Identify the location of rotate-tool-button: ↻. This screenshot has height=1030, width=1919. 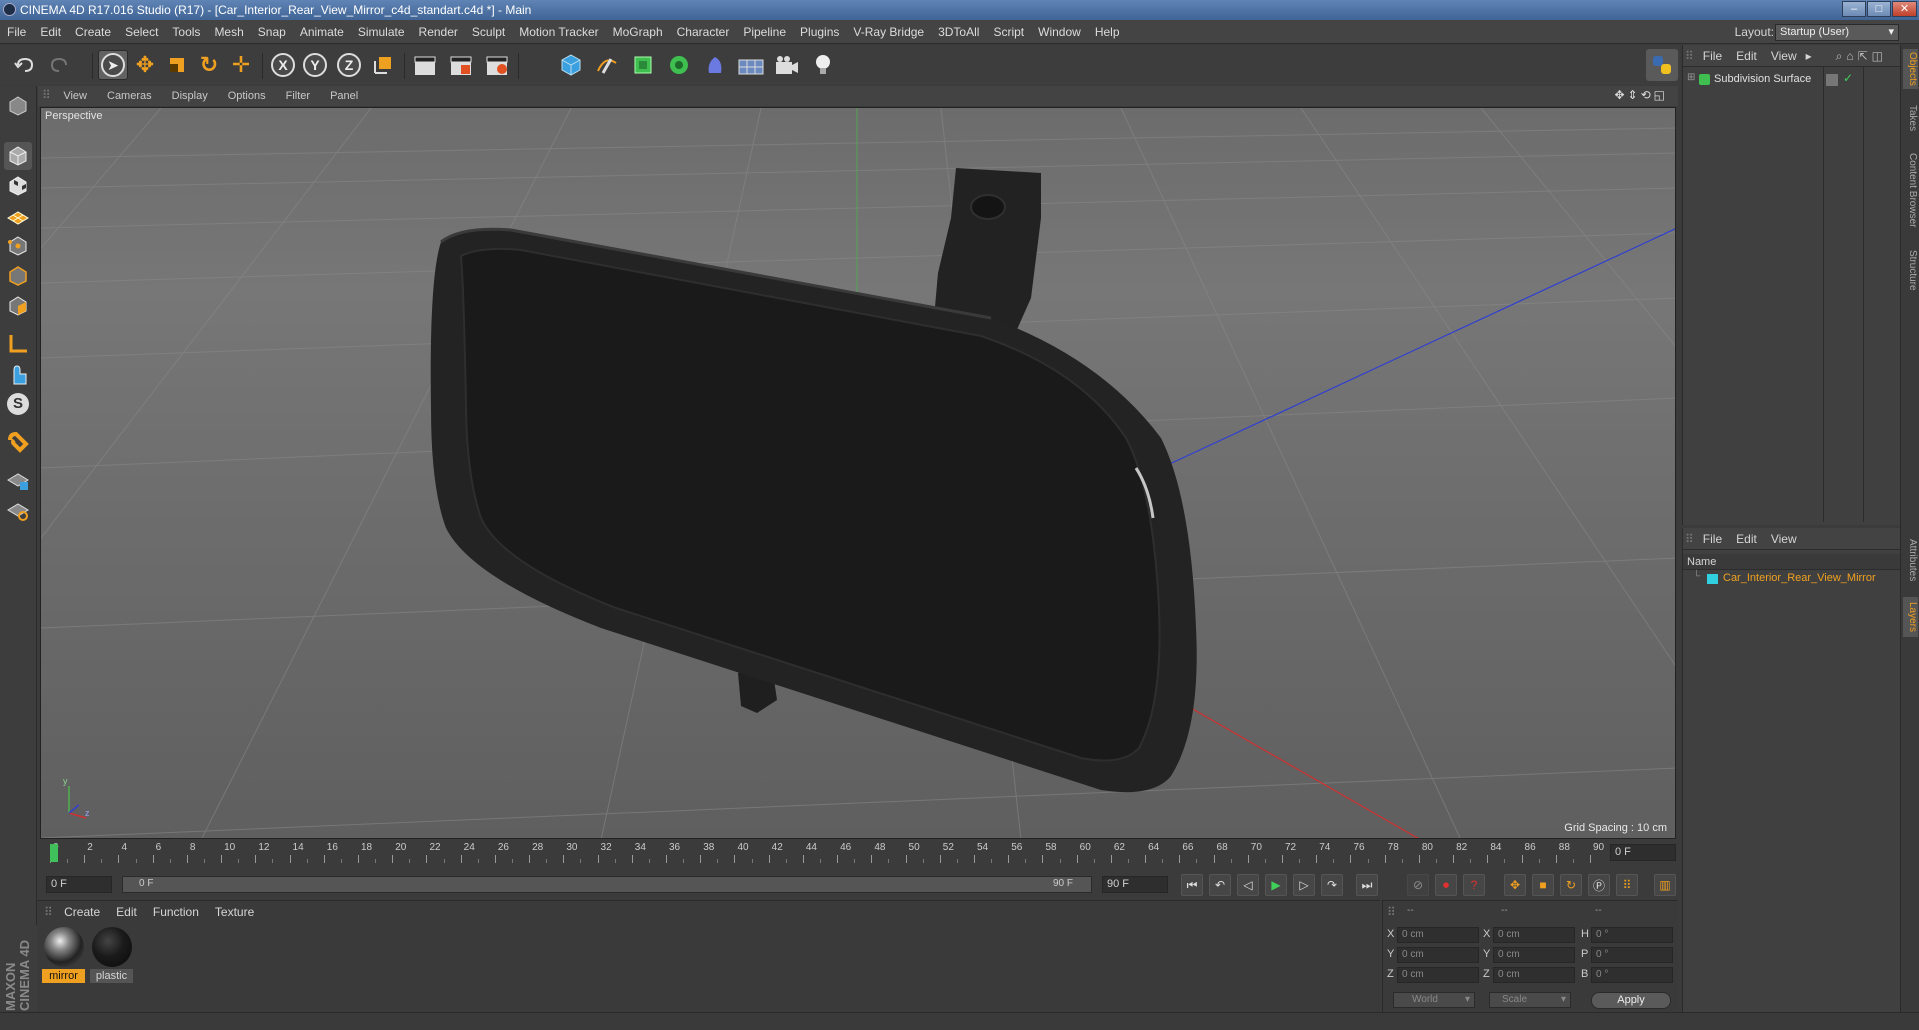
(209, 65).